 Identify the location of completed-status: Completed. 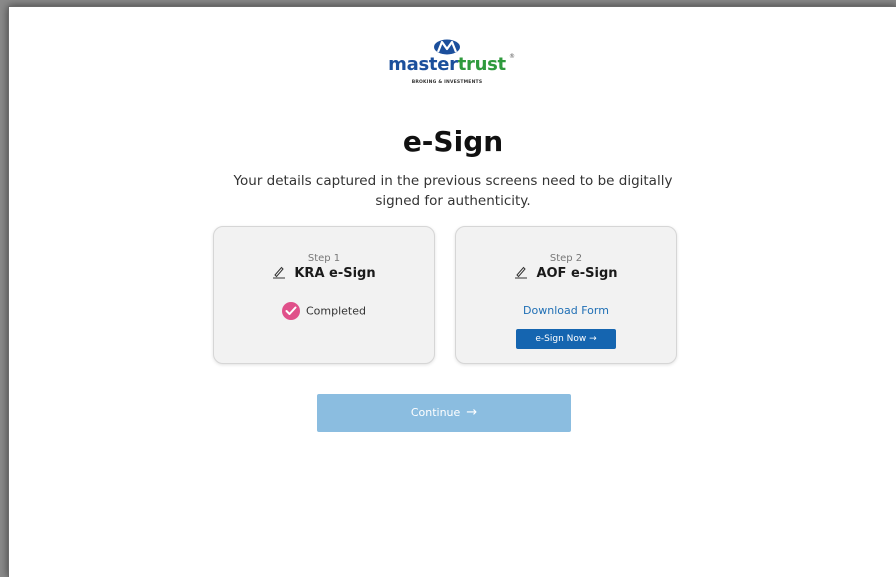
(324, 311).